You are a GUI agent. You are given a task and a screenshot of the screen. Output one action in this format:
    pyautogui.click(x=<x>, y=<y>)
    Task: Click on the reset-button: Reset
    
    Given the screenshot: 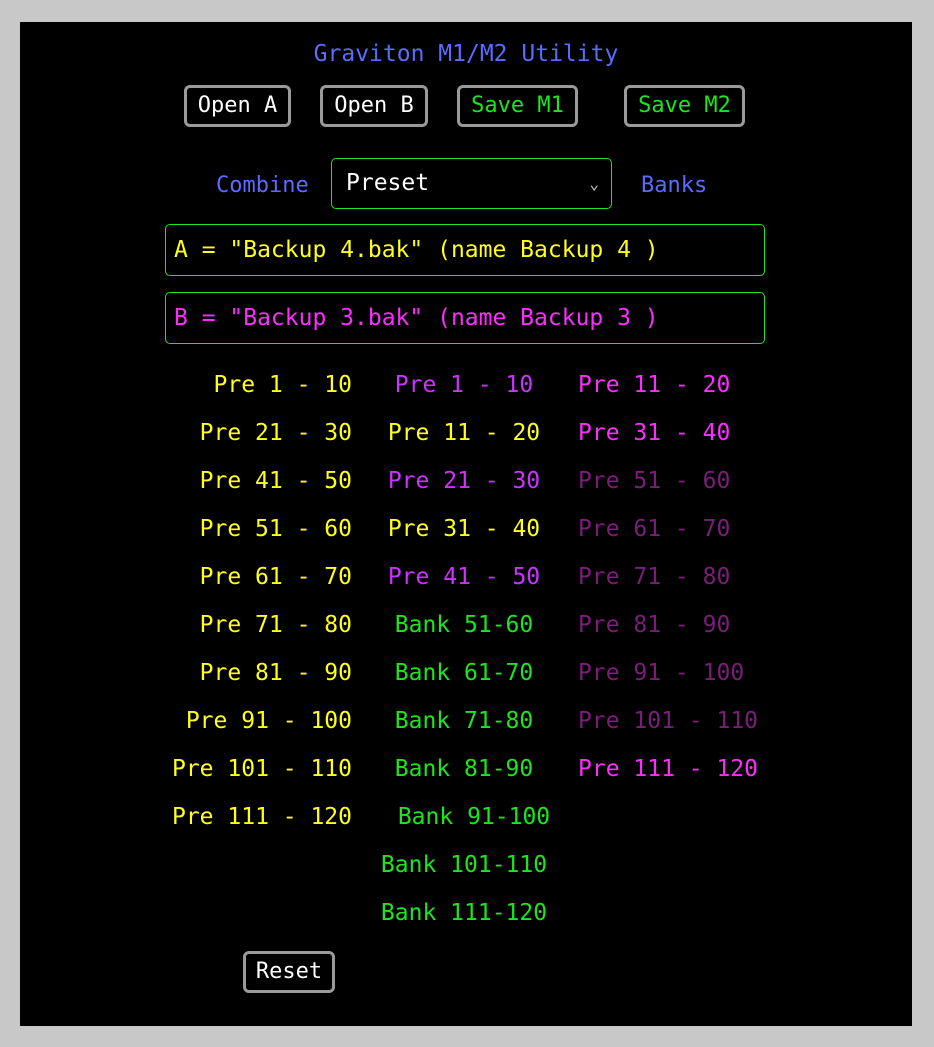 What is the action you would take?
    pyautogui.click(x=289, y=972)
    